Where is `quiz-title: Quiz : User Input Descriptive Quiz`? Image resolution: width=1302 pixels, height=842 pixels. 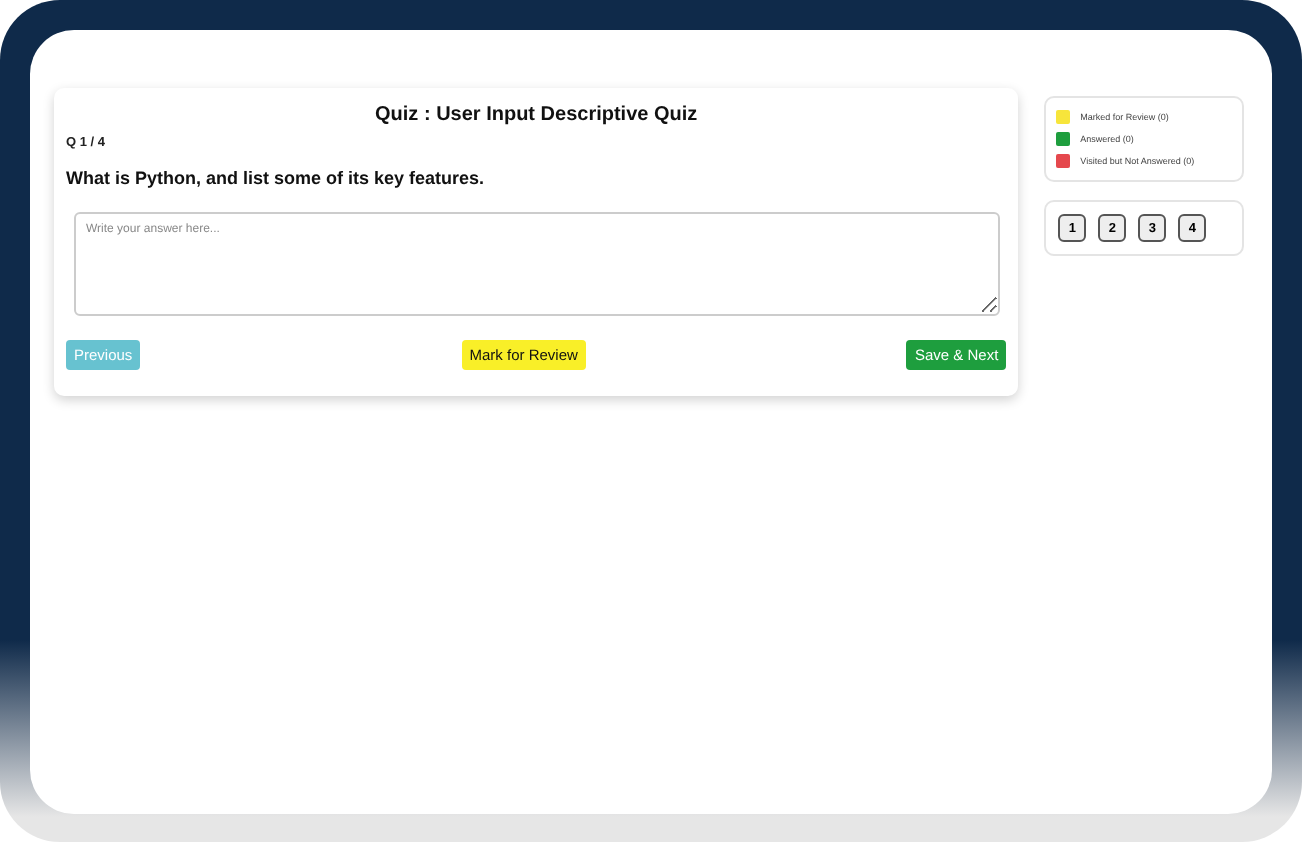 quiz-title: Quiz : User Input Descriptive Quiz is located at coordinates (536, 115).